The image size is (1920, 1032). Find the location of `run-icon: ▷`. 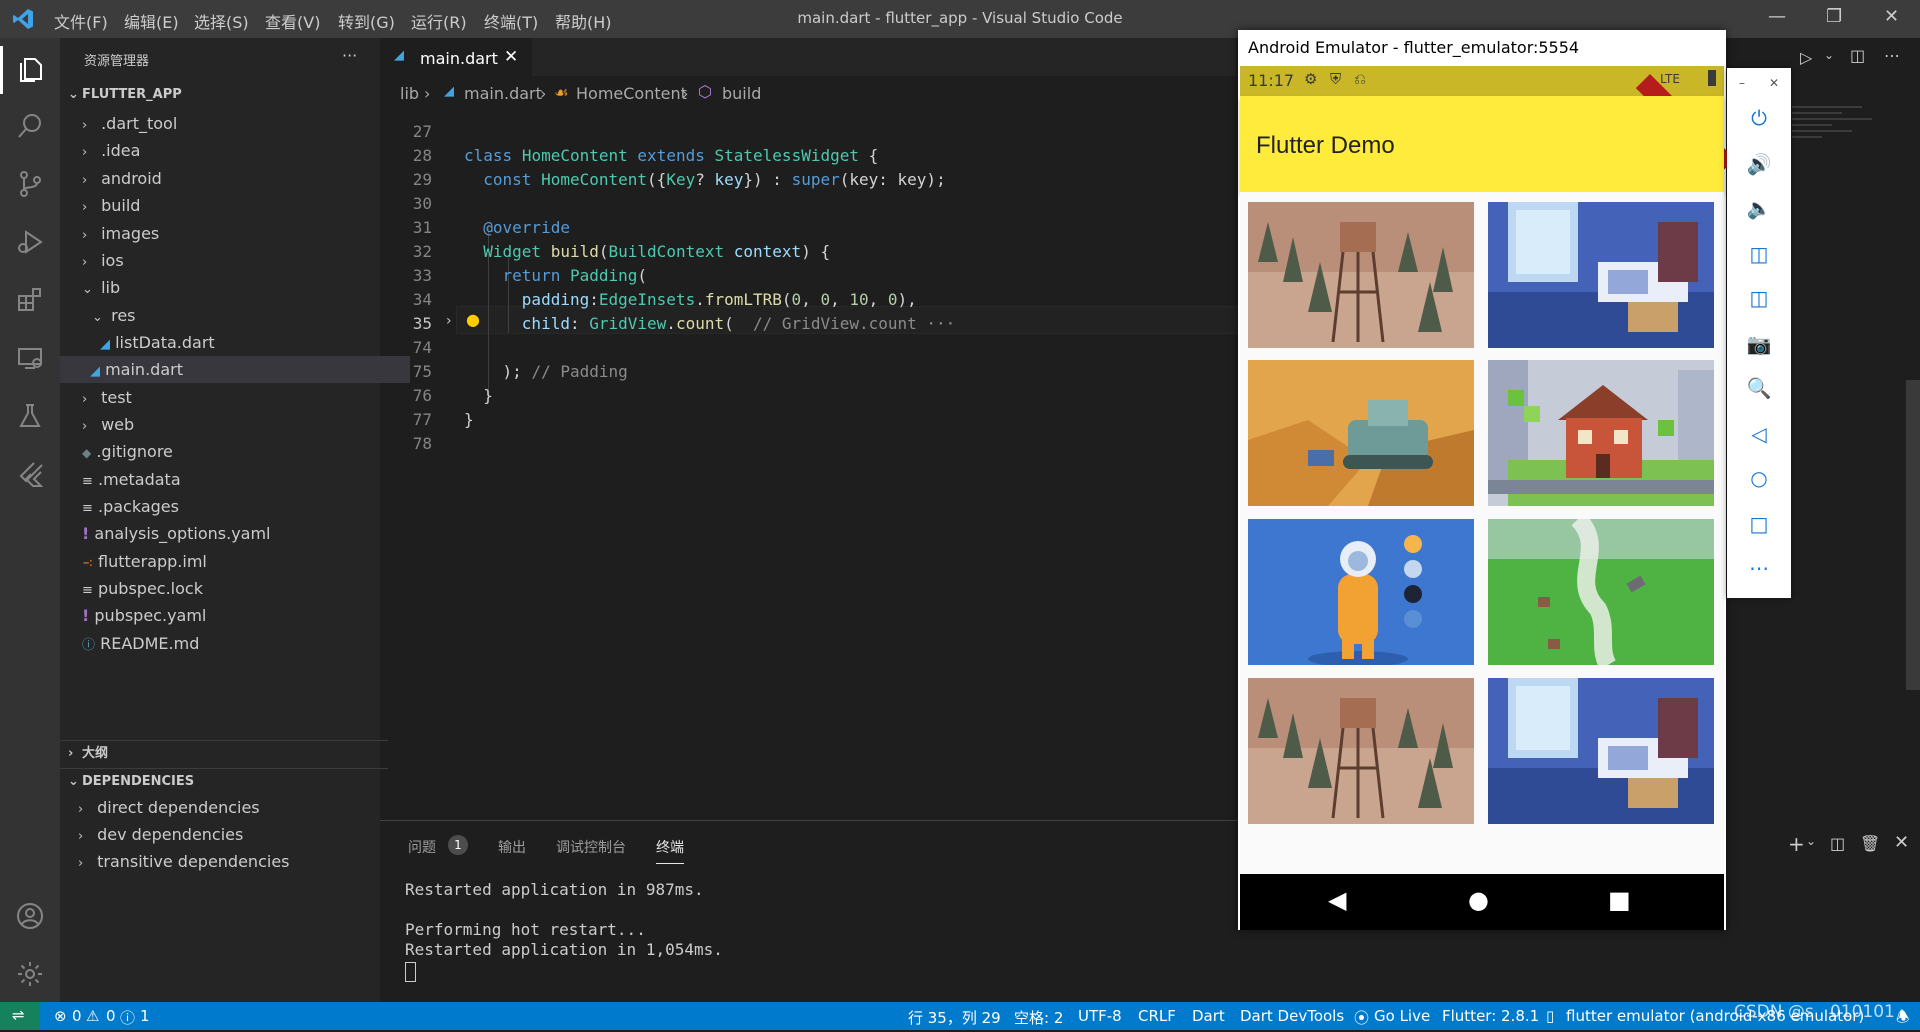

run-icon: ▷ is located at coordinates (1806, 57).